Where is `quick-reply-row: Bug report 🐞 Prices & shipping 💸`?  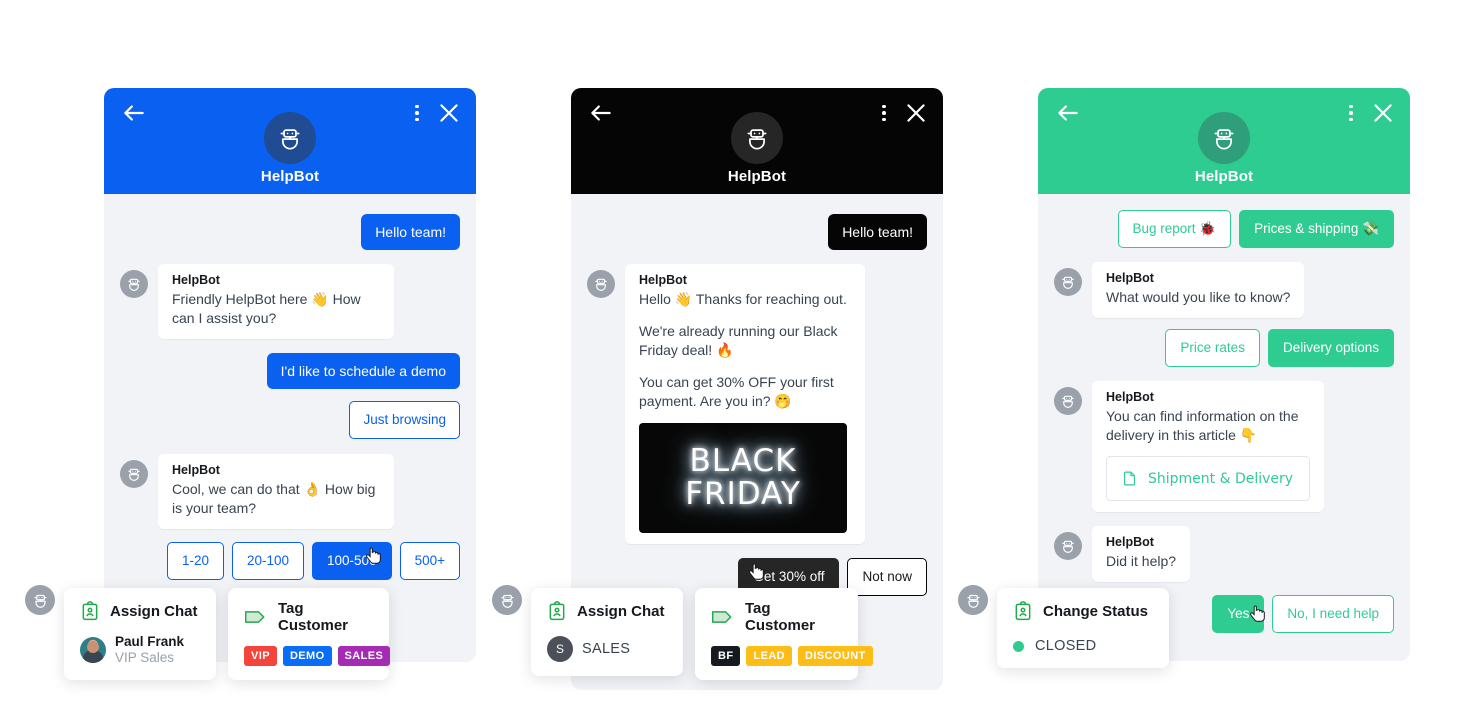
quick-reply-row: Bug report 🐞 Prices & shipping 💸 is located at coordinates (1224, 229).